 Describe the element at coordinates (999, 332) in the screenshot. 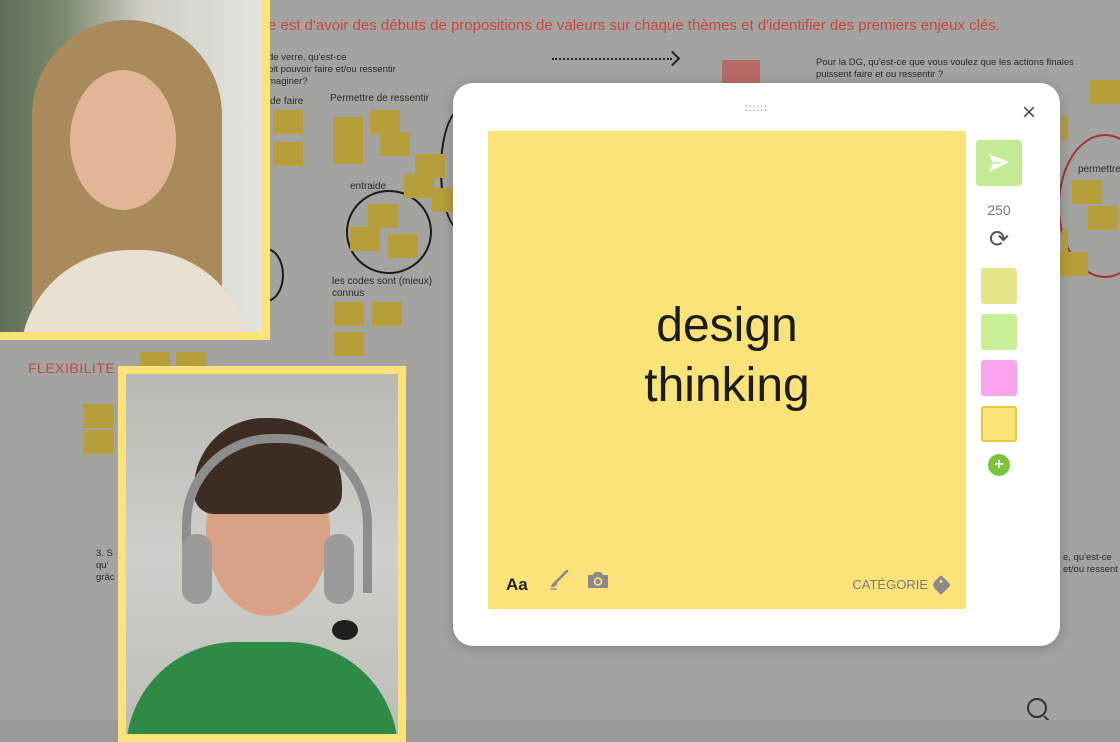

I see `swatch-green` at that location.